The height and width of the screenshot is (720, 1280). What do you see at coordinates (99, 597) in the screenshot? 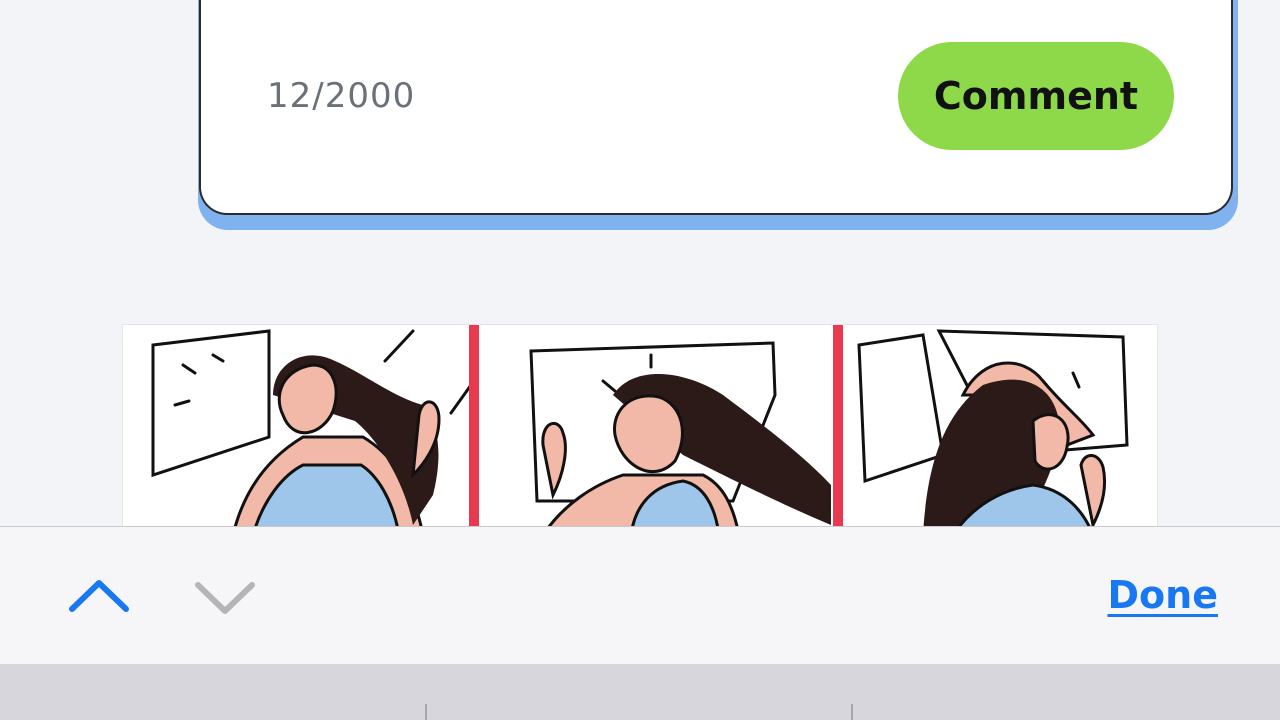
I see `chevron-up-icon` at bounding box center [99, 597].